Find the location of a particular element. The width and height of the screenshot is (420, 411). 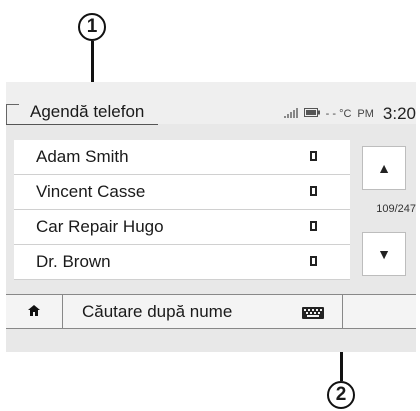

phonebook-tab: Agendă telefon is located at coordinates (82, 112).